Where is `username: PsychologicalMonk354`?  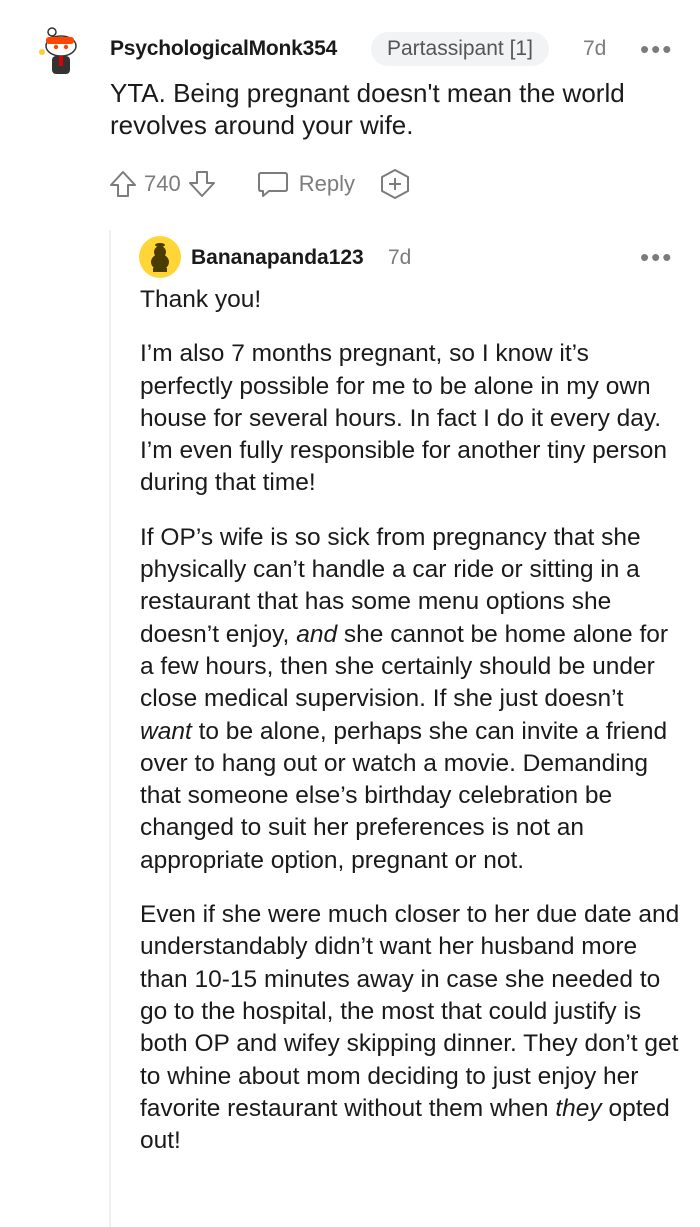
username: PsychologicalMonk354 is located at coordinates (223, 49).